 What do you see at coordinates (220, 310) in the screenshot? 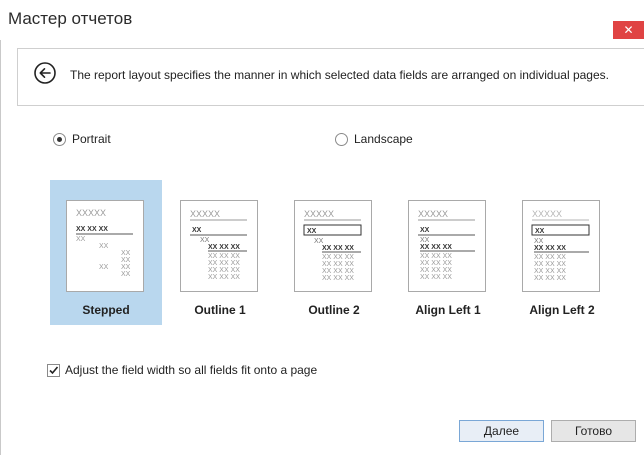
I see `layout-label-outline-1: Outline 1` at bounding box center [220, 310].